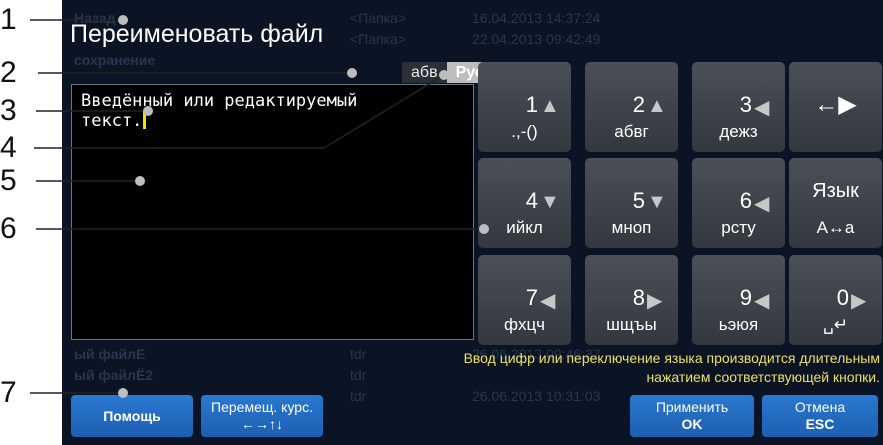 The height and width of the screenshot is (445, 883). I want to click on help-button: Помощь, so click(132, 416).